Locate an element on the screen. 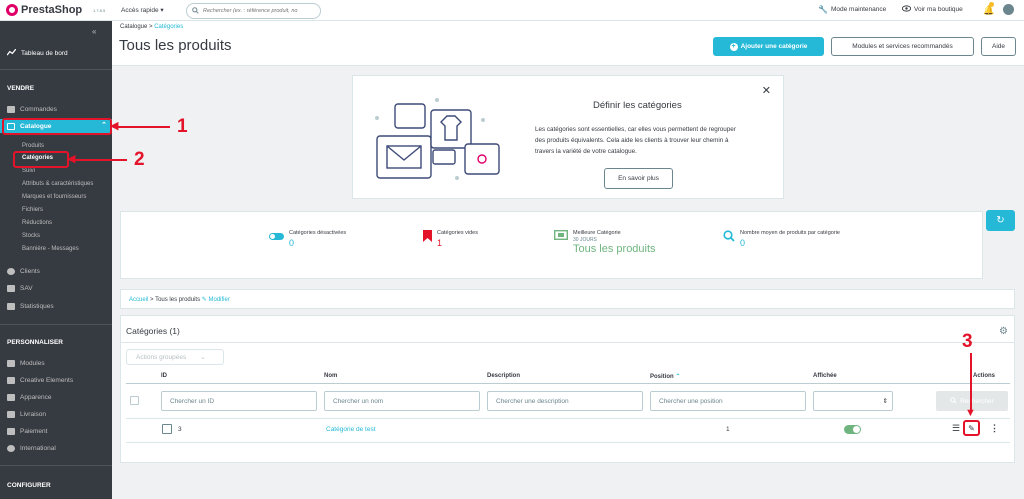 Image resolution: width=1024 pixels, height=499 pixels. sort-up-icon: ⌃ is located at coordinates (678, 377).